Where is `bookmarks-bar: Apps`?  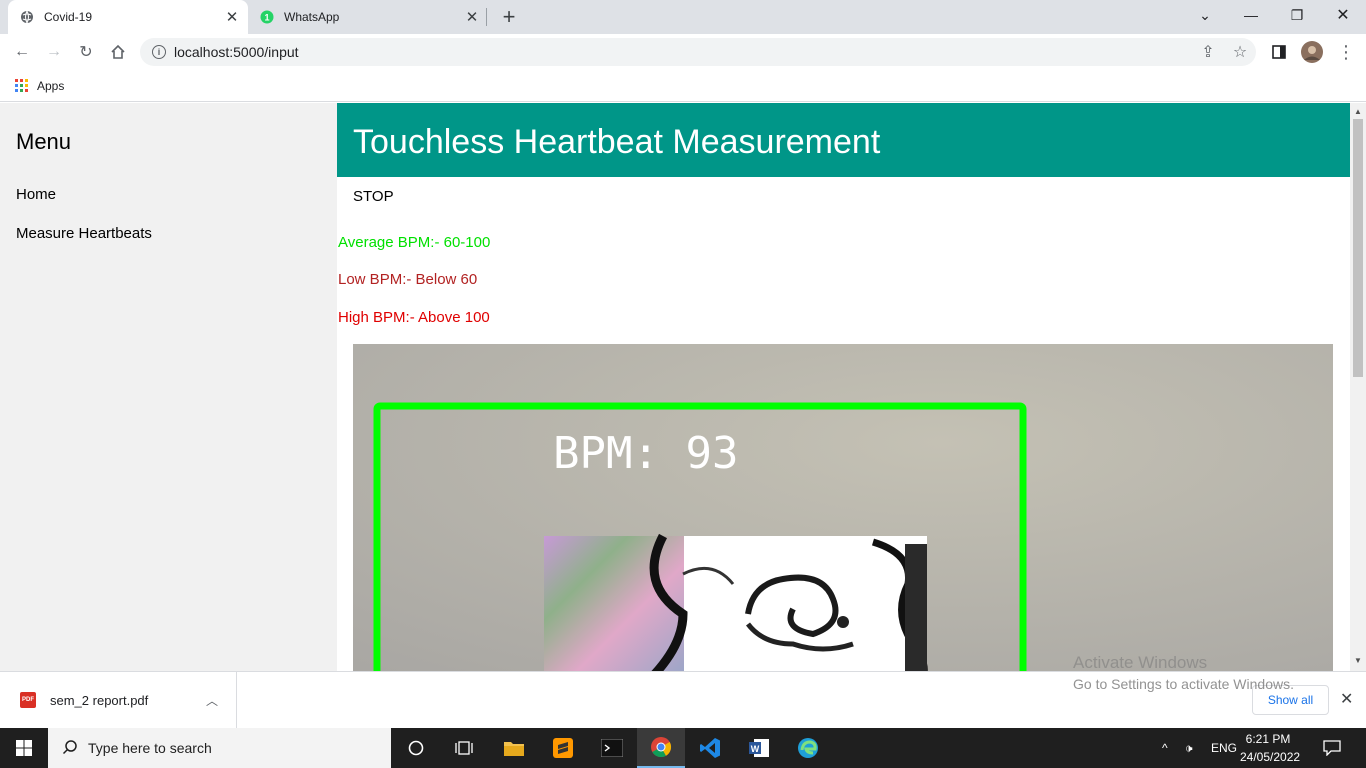 bookmarks-bar: Apps is located at coordinates (683, 86).